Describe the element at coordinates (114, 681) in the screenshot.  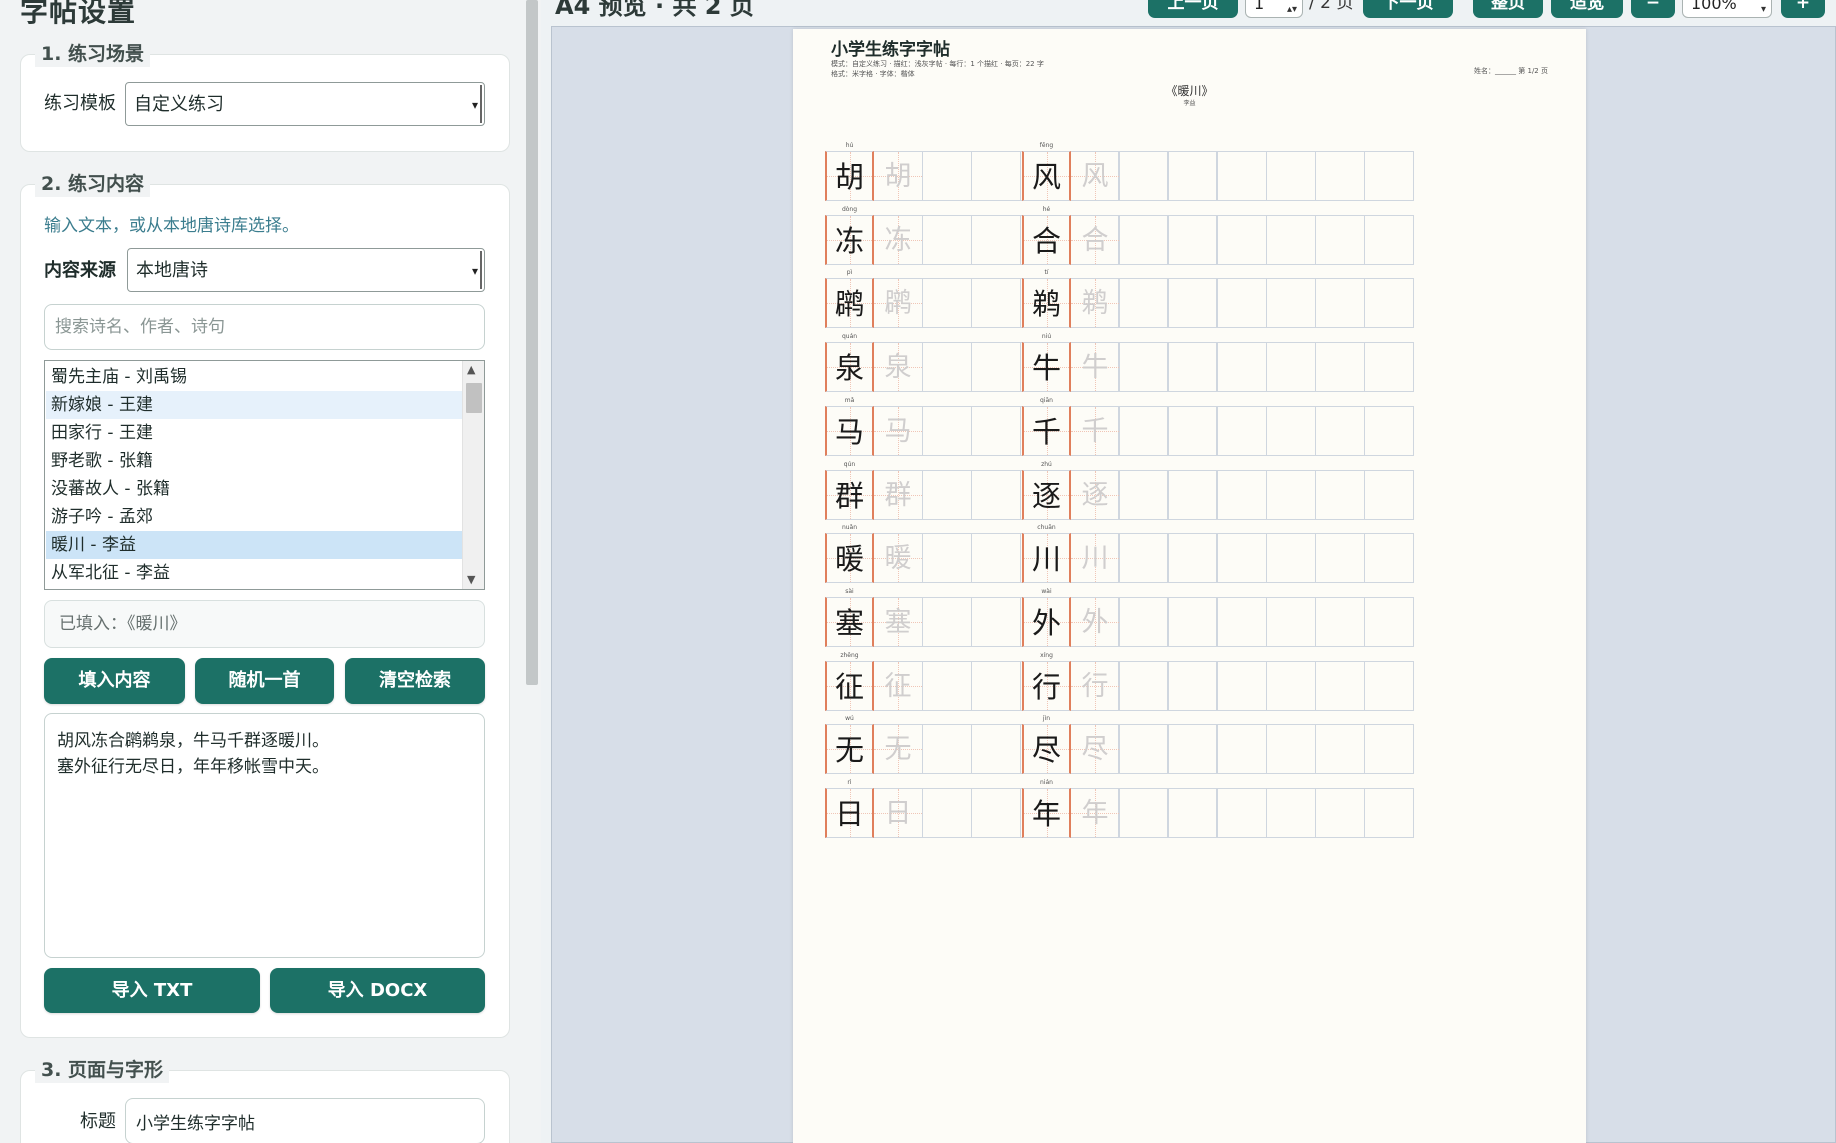
I see `fill-content-button: 填入内容` at that location.